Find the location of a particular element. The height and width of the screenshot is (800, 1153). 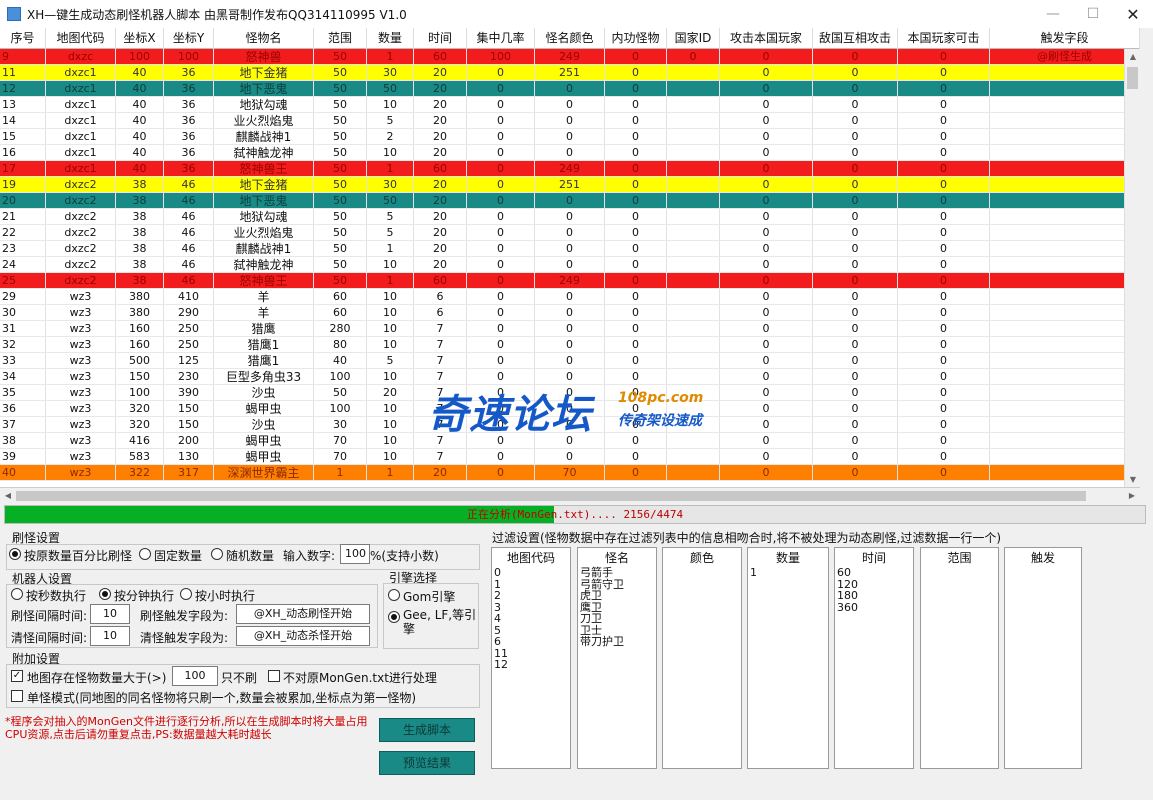

cell-coord-x: 322 is located at coordinates (140, 473).